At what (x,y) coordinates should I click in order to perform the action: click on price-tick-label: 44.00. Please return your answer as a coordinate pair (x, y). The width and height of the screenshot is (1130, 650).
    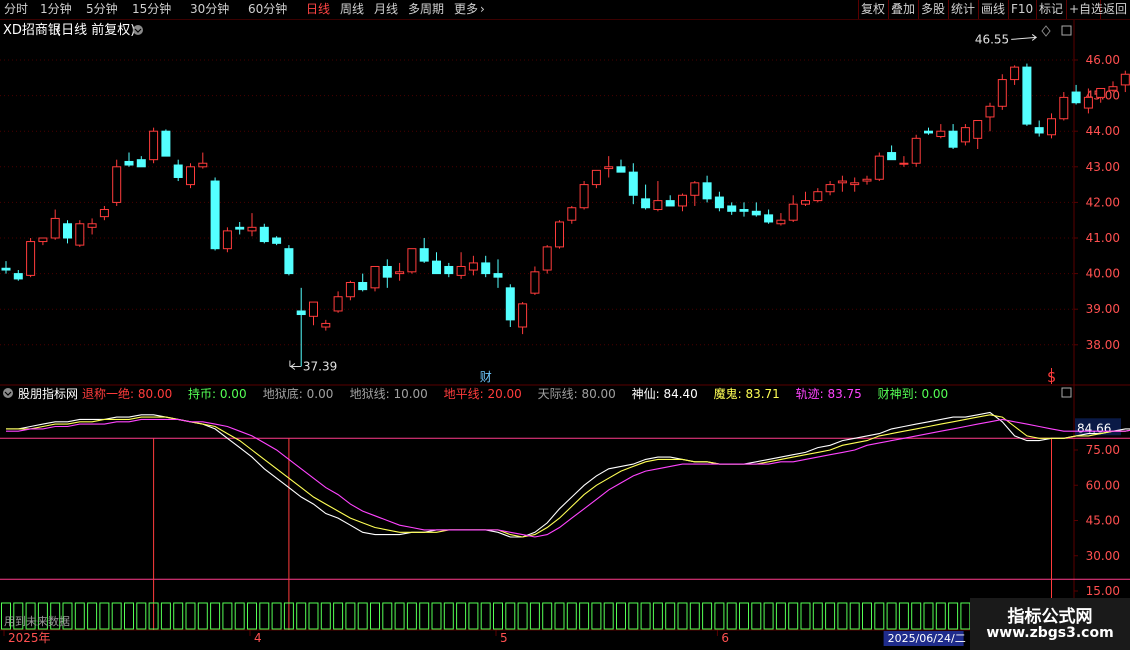
    Looking at the image, I should click on (1103, 131).